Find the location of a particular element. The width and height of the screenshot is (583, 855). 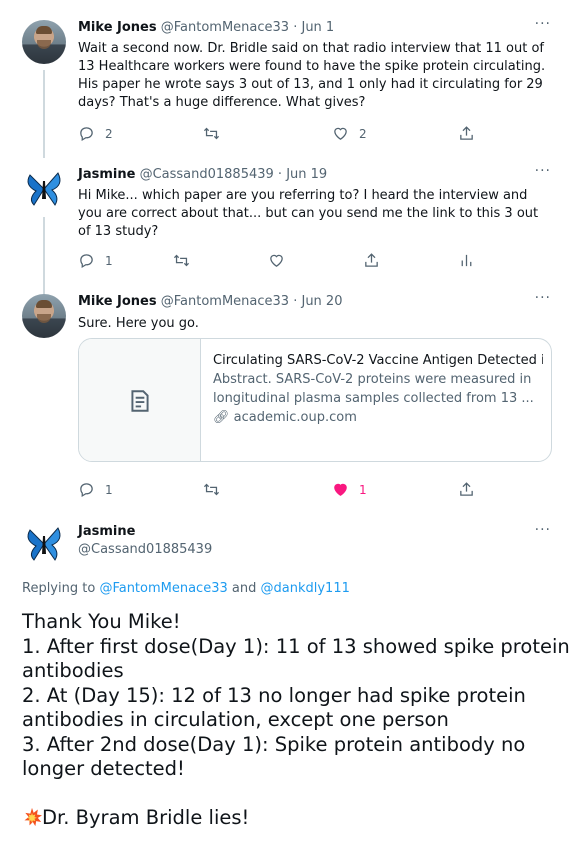

replying-and: and is located at coordinates (244, 588).